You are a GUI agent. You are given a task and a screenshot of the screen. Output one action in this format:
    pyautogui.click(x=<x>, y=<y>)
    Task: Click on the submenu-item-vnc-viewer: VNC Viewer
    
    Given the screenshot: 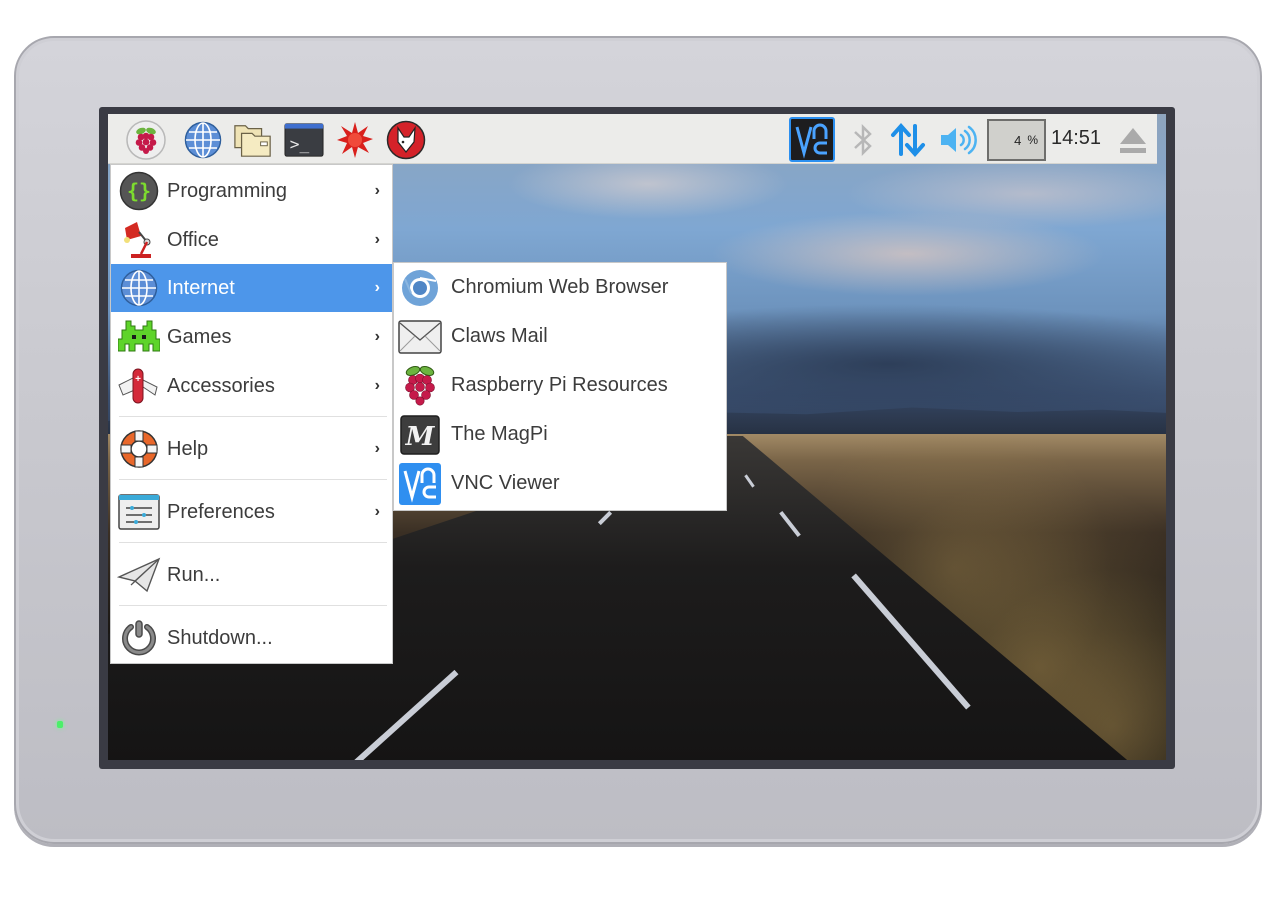 What is the action you would take?
    pyautogui.click(x=560, y=483)
    